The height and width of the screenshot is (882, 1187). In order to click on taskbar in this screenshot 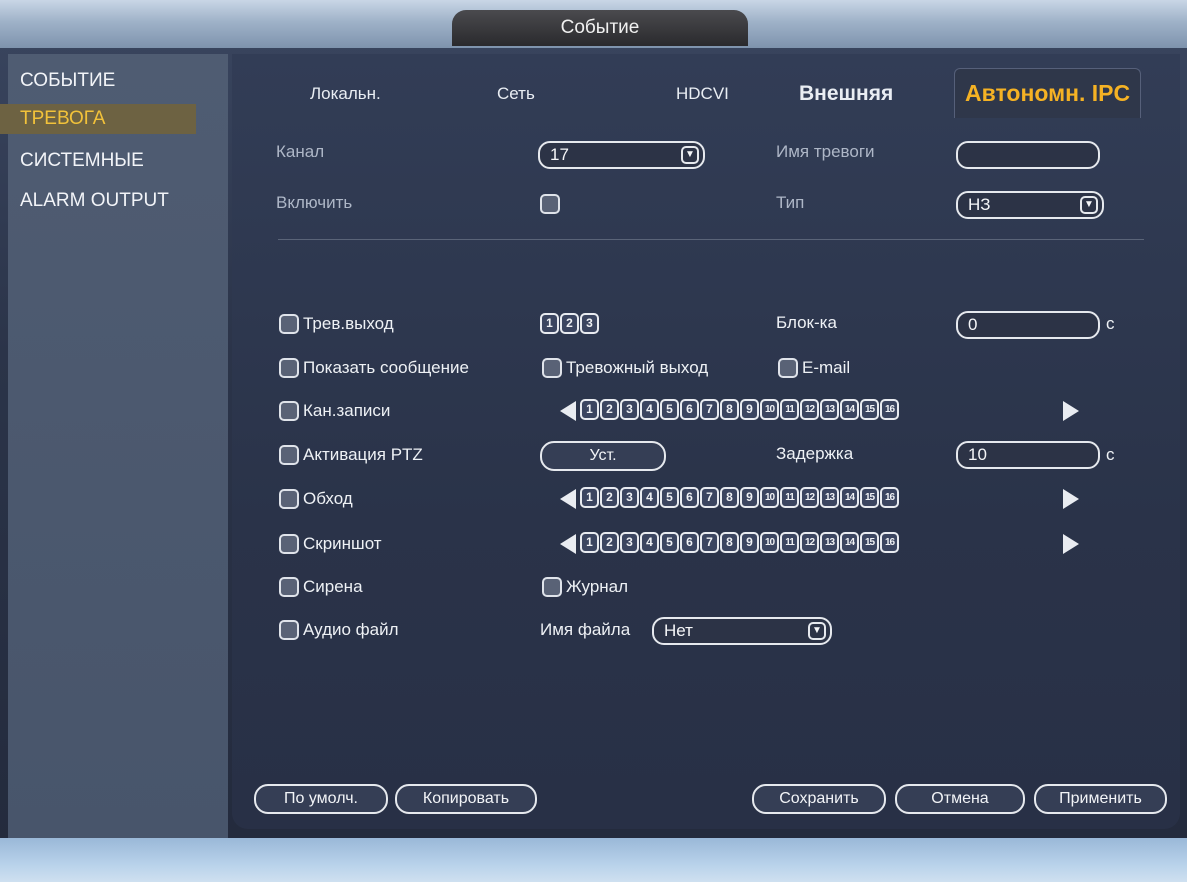, I will do `click(593, 860)`.